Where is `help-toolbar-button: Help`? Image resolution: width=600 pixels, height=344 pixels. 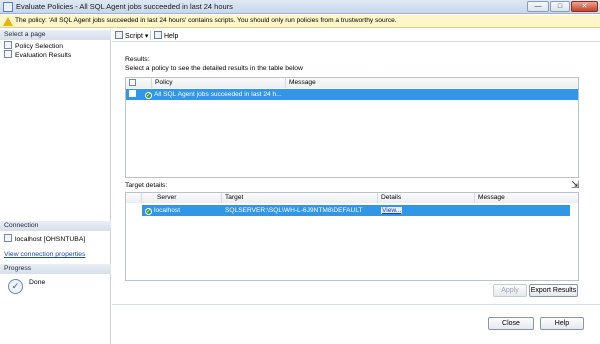 help-toolbar-button: Help is located at coordinates (166, 35).